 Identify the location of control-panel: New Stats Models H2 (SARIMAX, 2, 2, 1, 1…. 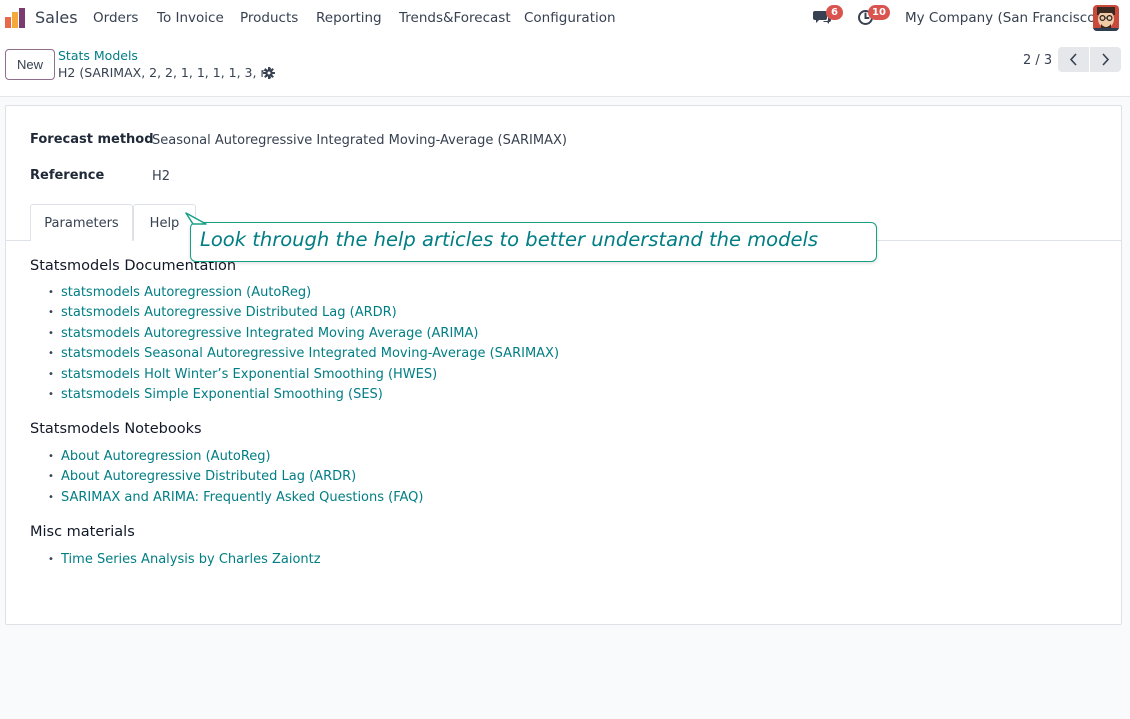
(565, 66).